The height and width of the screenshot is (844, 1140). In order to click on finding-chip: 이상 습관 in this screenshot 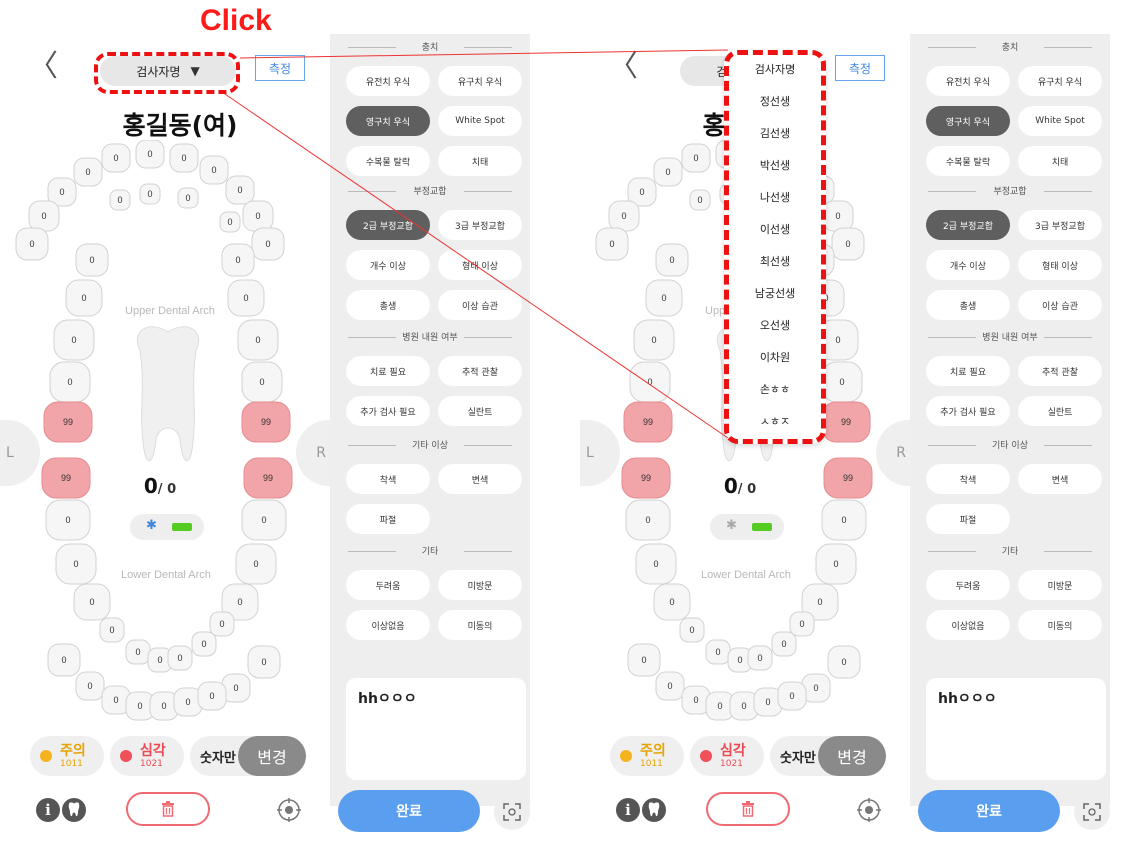, I will do `click(1060, 305)`.